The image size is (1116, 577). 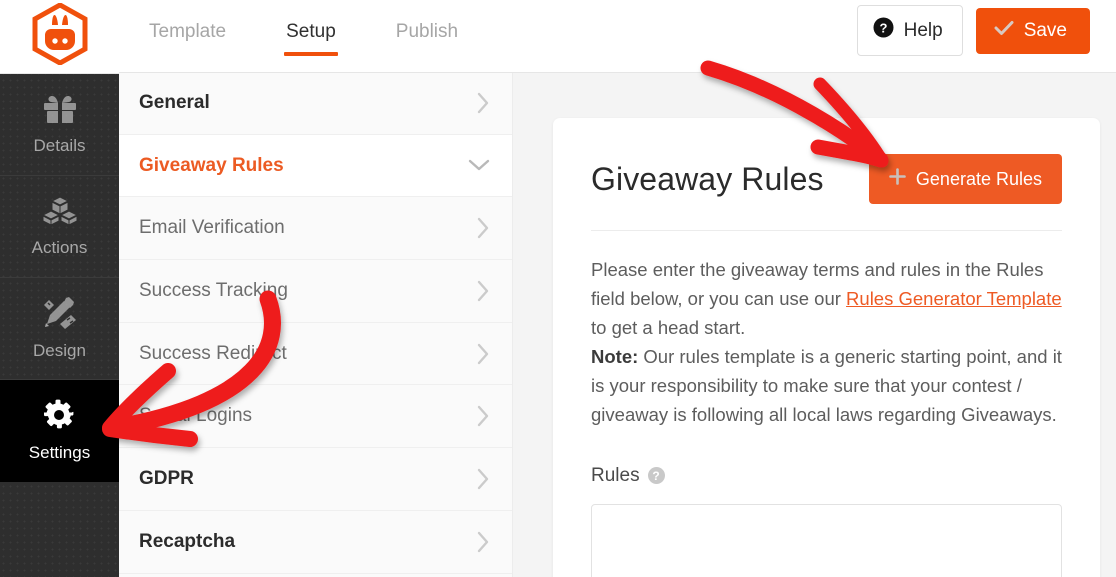 What do you see at coordinates (60, 315) in the screenshot?
I see `pencil-ruler-icon` at bounding box center [60, 315].